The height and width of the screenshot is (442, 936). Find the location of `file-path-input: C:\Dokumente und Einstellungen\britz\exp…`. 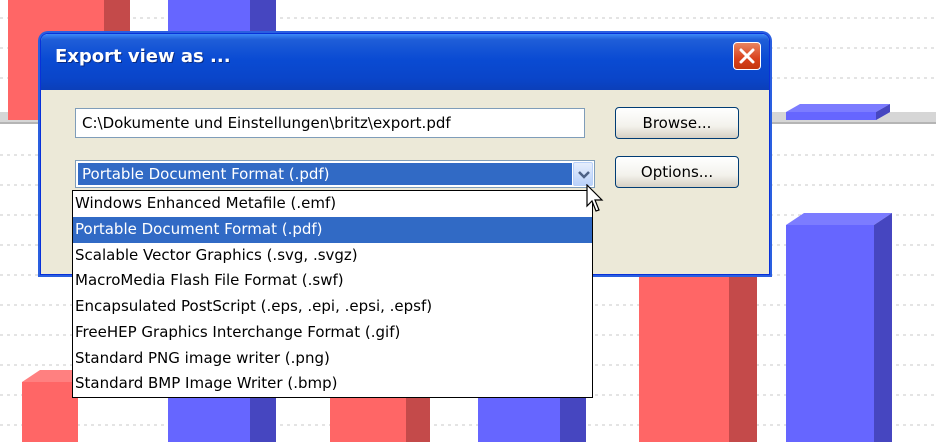

file-path-input: C:\Dokumente und Einstellungen\britz\exp… is located at coordinates (330, 123).